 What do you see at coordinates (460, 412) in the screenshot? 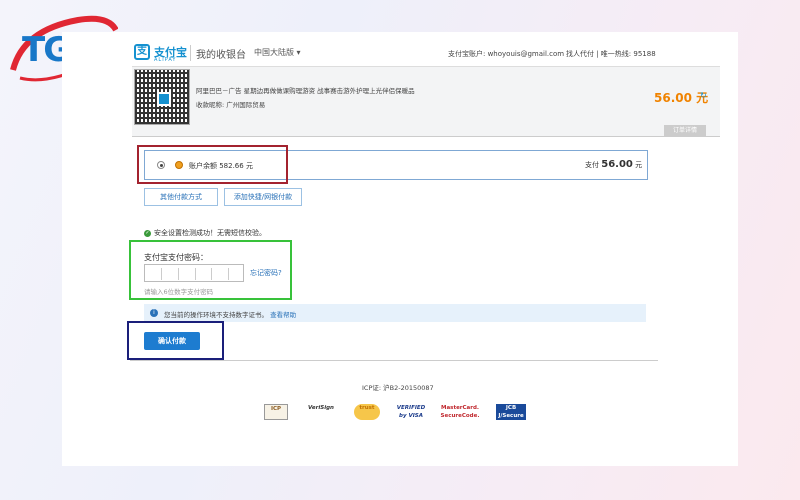
I see `cert-mastercard-badge: MasterCard. SecureCode.` at bounding box center [460, 412].